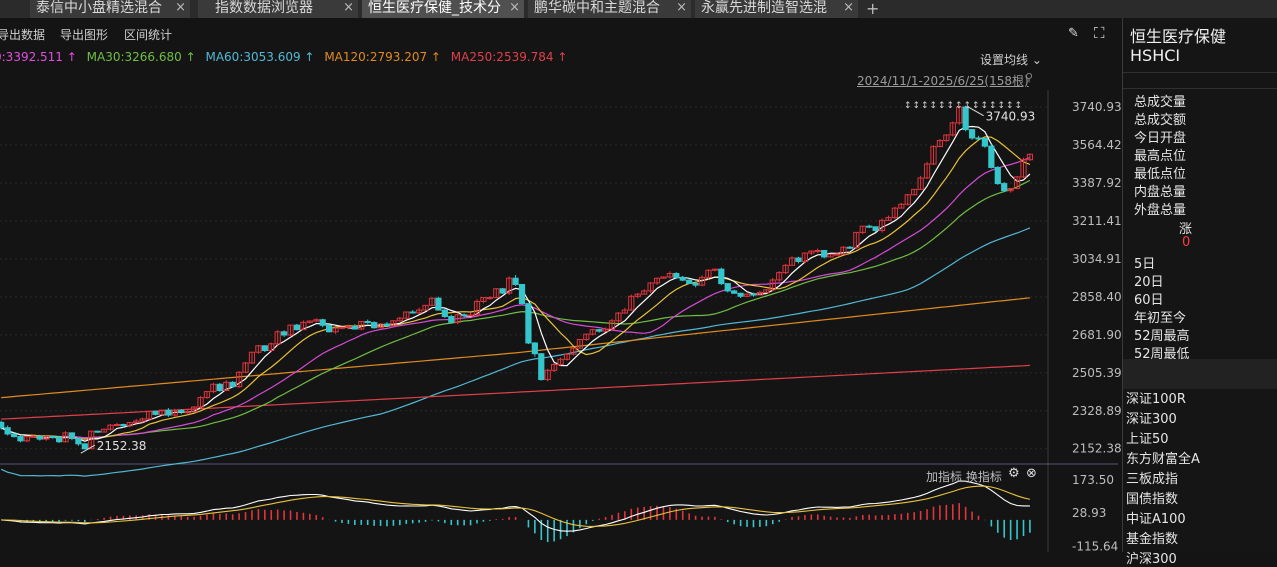  What do you see at coordinates (38, 57) in the screenshot?
I see `ma-legend-ma: 0:3392.511 ↑` at bounding box center [38, 57].